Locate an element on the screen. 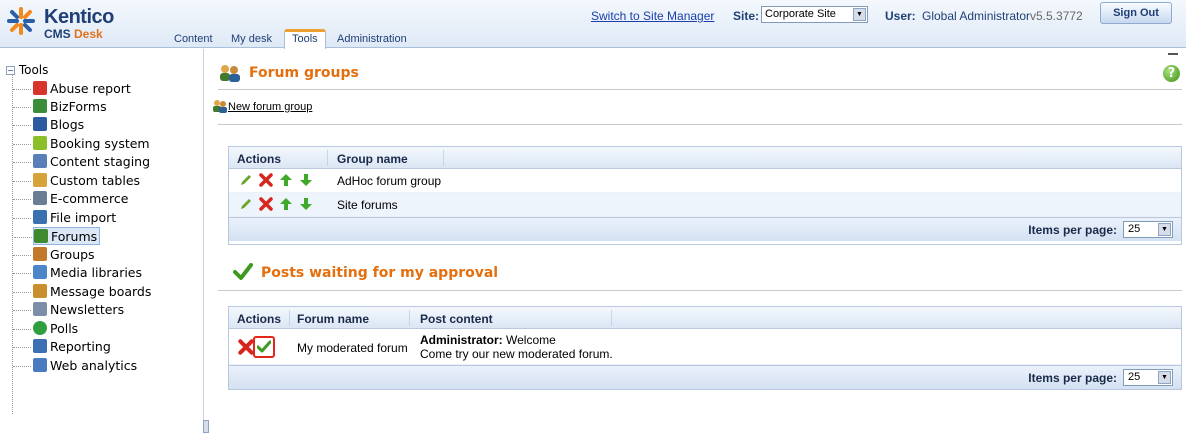  forum-groups-title: Forum groups is located at coordinates (304, 73).